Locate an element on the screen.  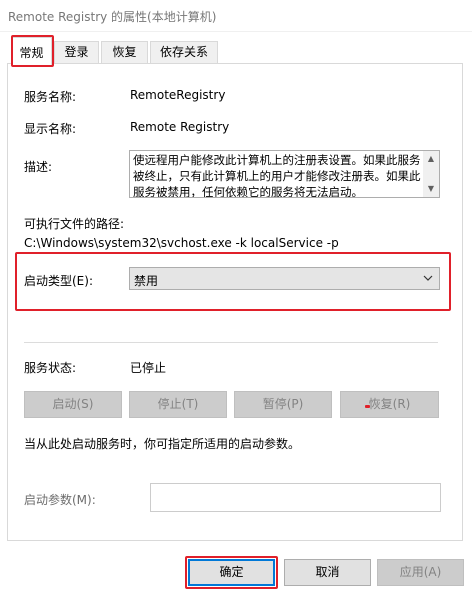
tab-logon: 登录 is located at coordinates (76, 52).